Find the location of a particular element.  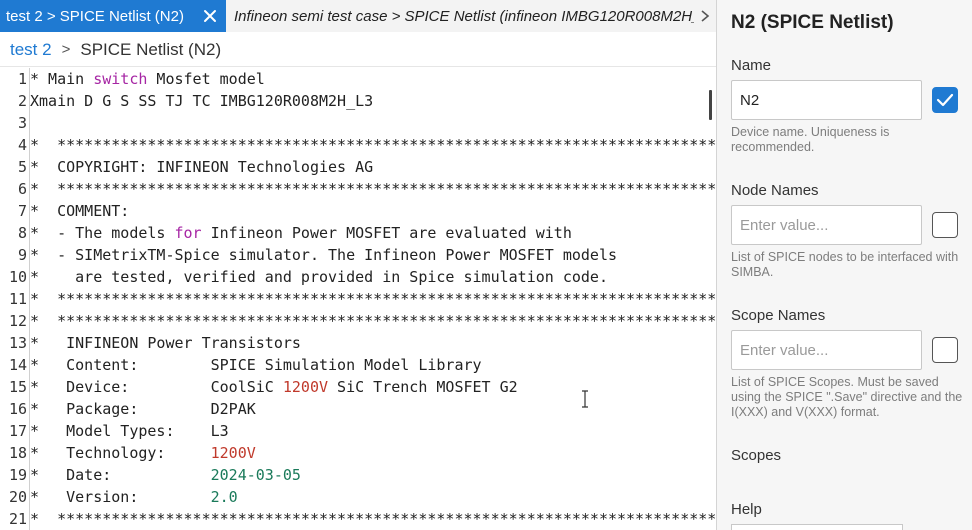

token-text: * Model Types: L3 is located at coordinates (129, 431).